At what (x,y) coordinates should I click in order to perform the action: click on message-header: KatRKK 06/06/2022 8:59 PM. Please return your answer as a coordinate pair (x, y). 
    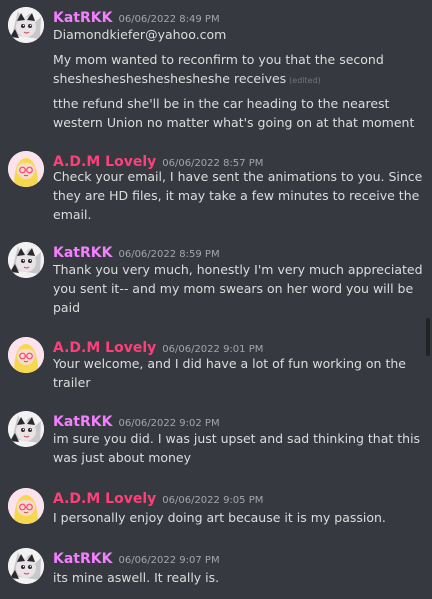
    Looking at the image, I should click on (136, 251).